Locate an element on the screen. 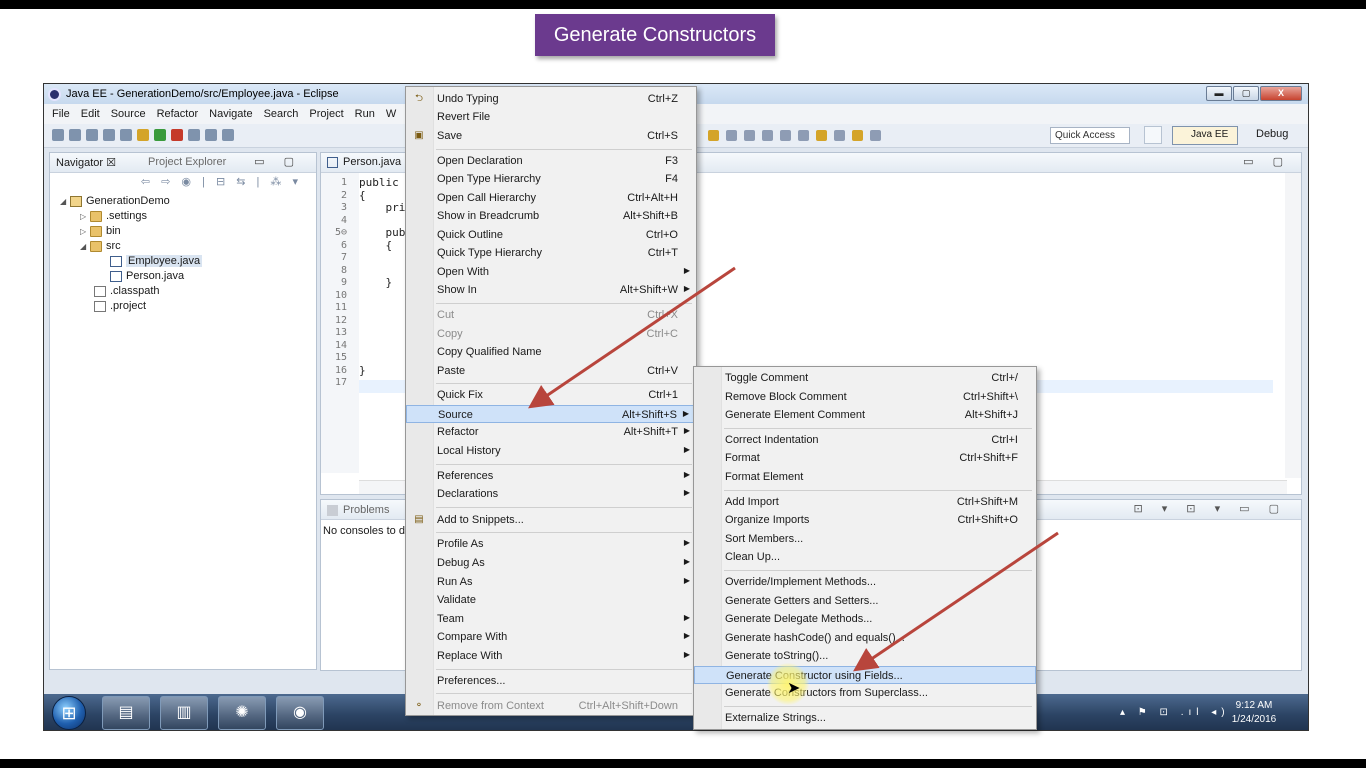 The height and width of the screenshot is (768, 1366). arrow-to-source is located at coordinates (632, 337).